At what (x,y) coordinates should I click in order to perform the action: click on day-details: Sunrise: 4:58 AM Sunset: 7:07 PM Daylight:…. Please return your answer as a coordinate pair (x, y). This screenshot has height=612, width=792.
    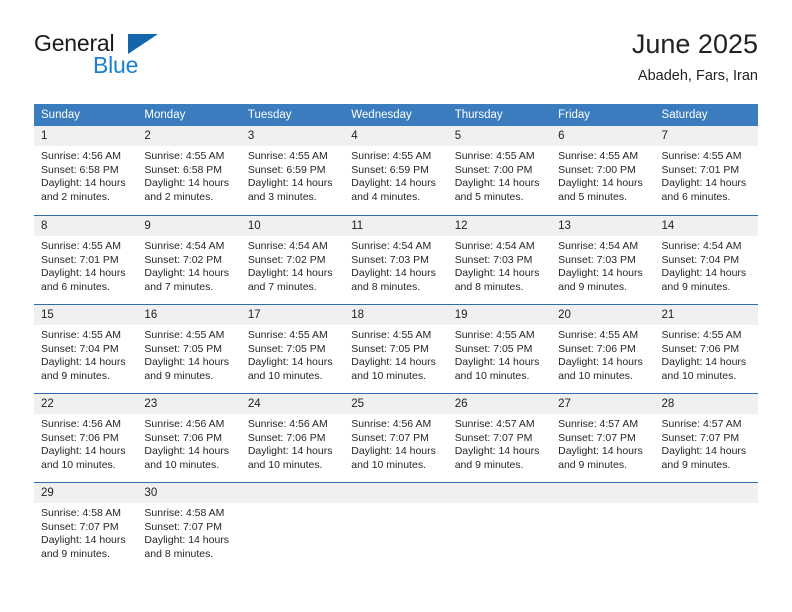
    Looking at the image, I should click on (85, 532).